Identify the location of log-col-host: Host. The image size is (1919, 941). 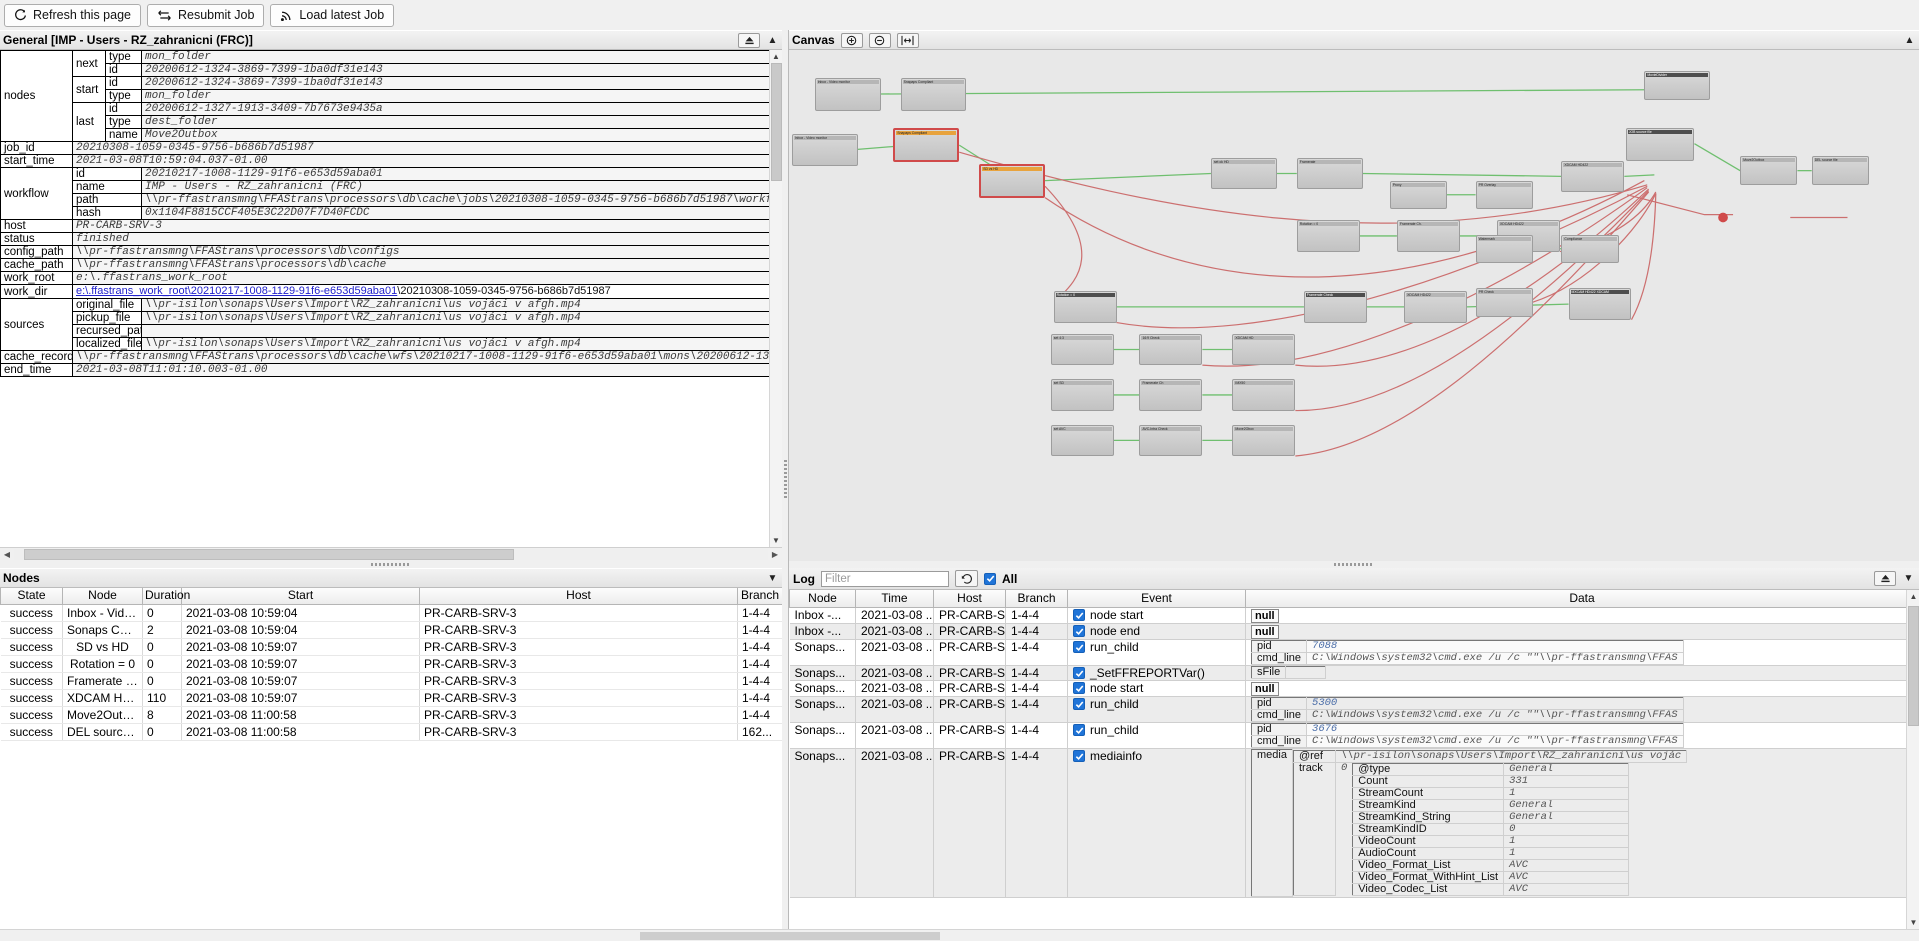
(969, 599).